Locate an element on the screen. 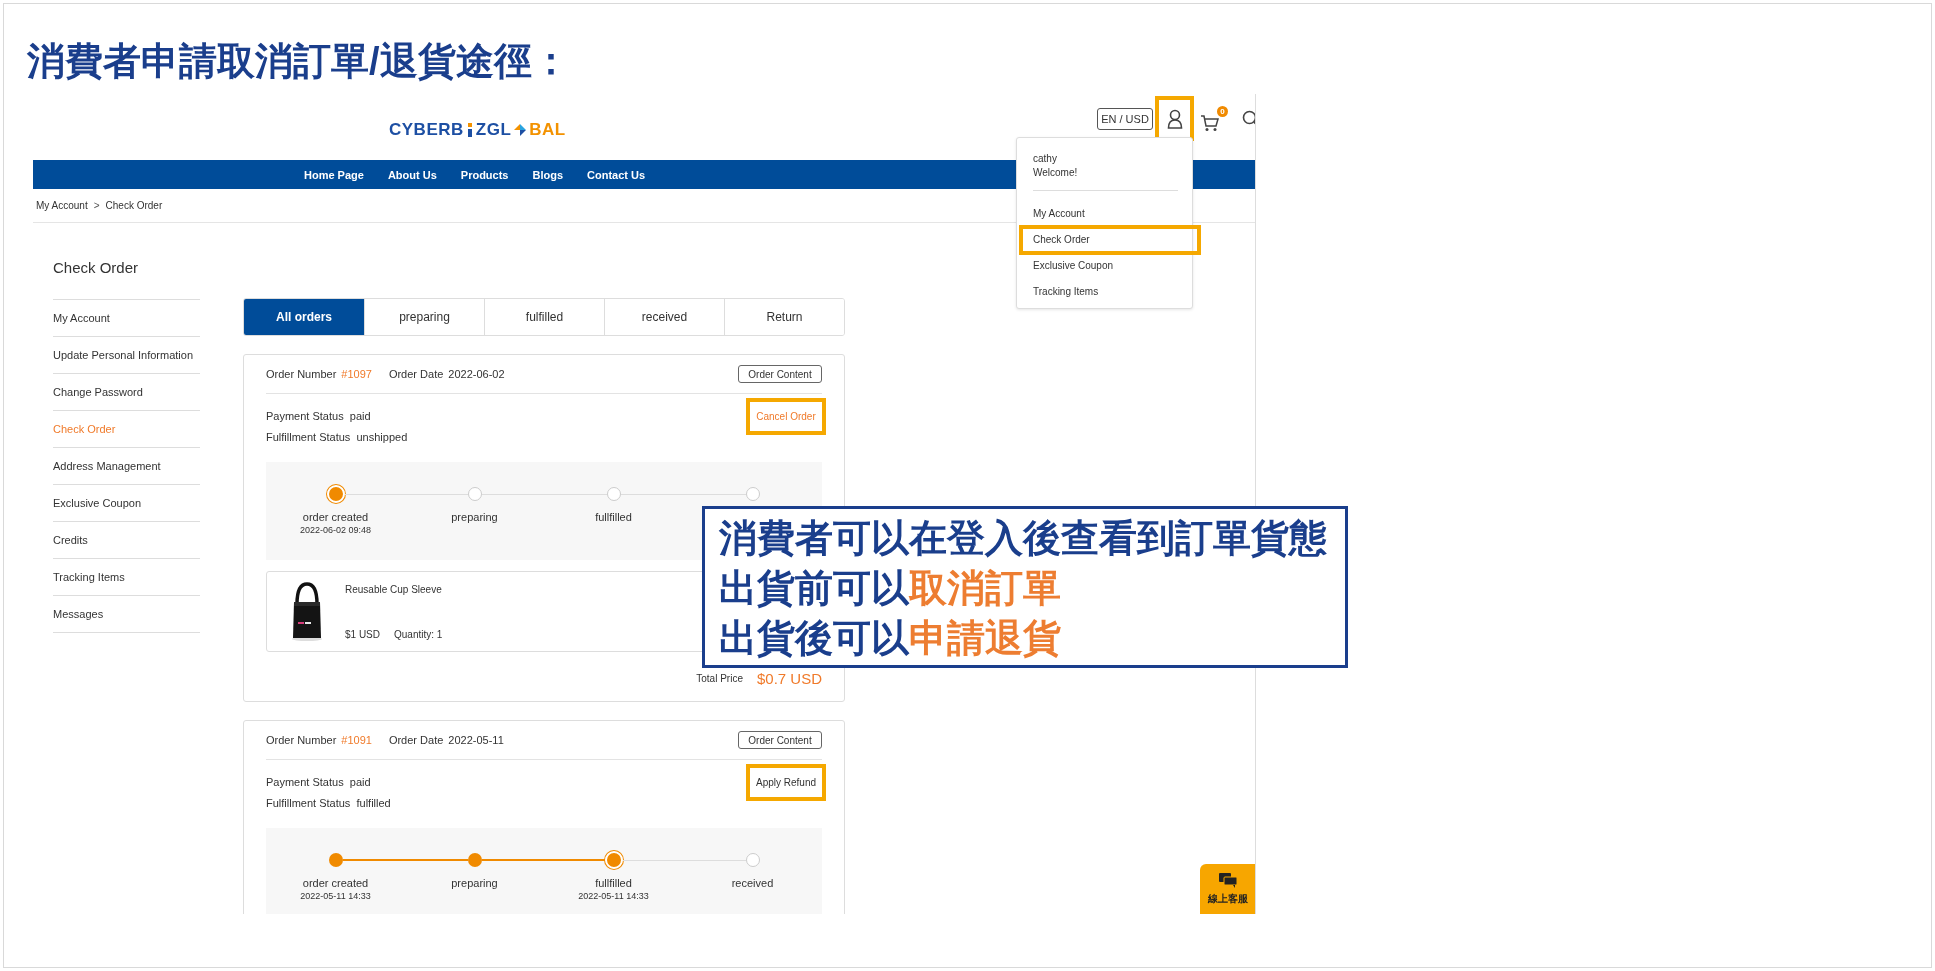  order-date: 2022-05-11 is located at coordinates (476, 740).